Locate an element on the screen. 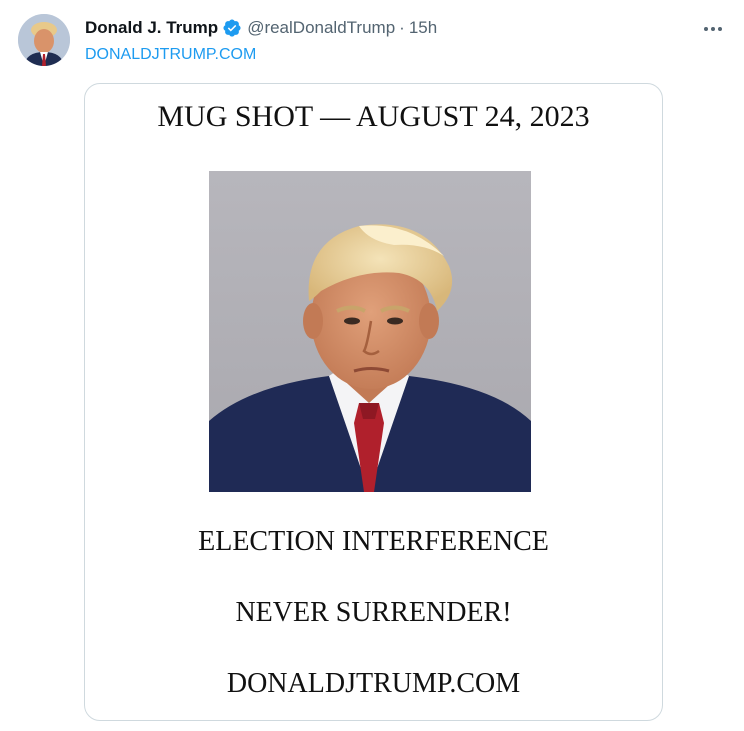 This screenshot has height=731, width=744. tweet-header: Donald J. Trump @realDonaldTrump · 15h is located at coordinates (261, 28).